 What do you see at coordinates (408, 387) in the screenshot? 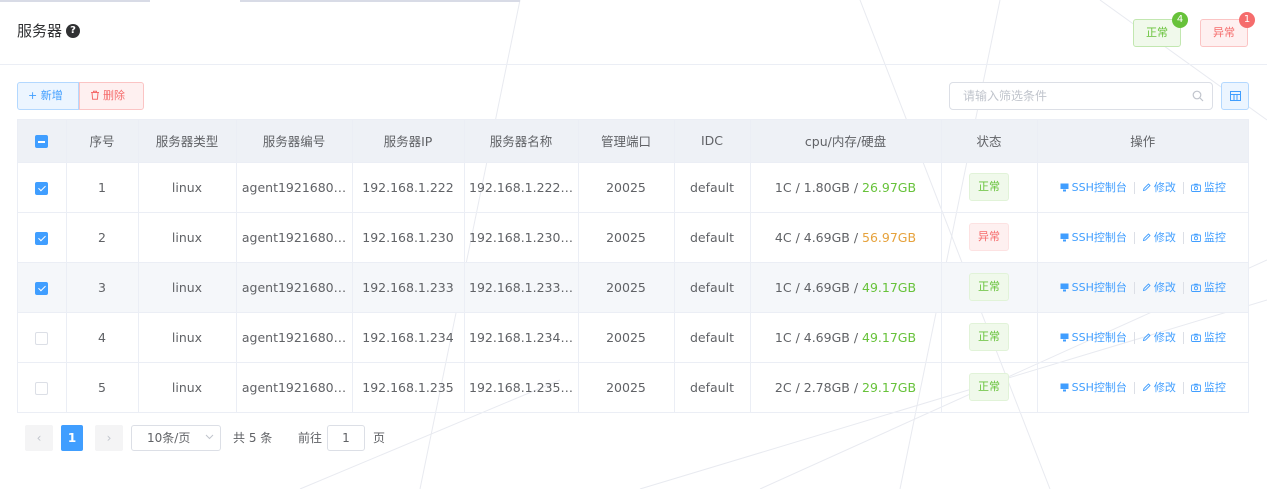
I see `cell-server-ip: 192.168.1.235` at bounding box center [408, 387].